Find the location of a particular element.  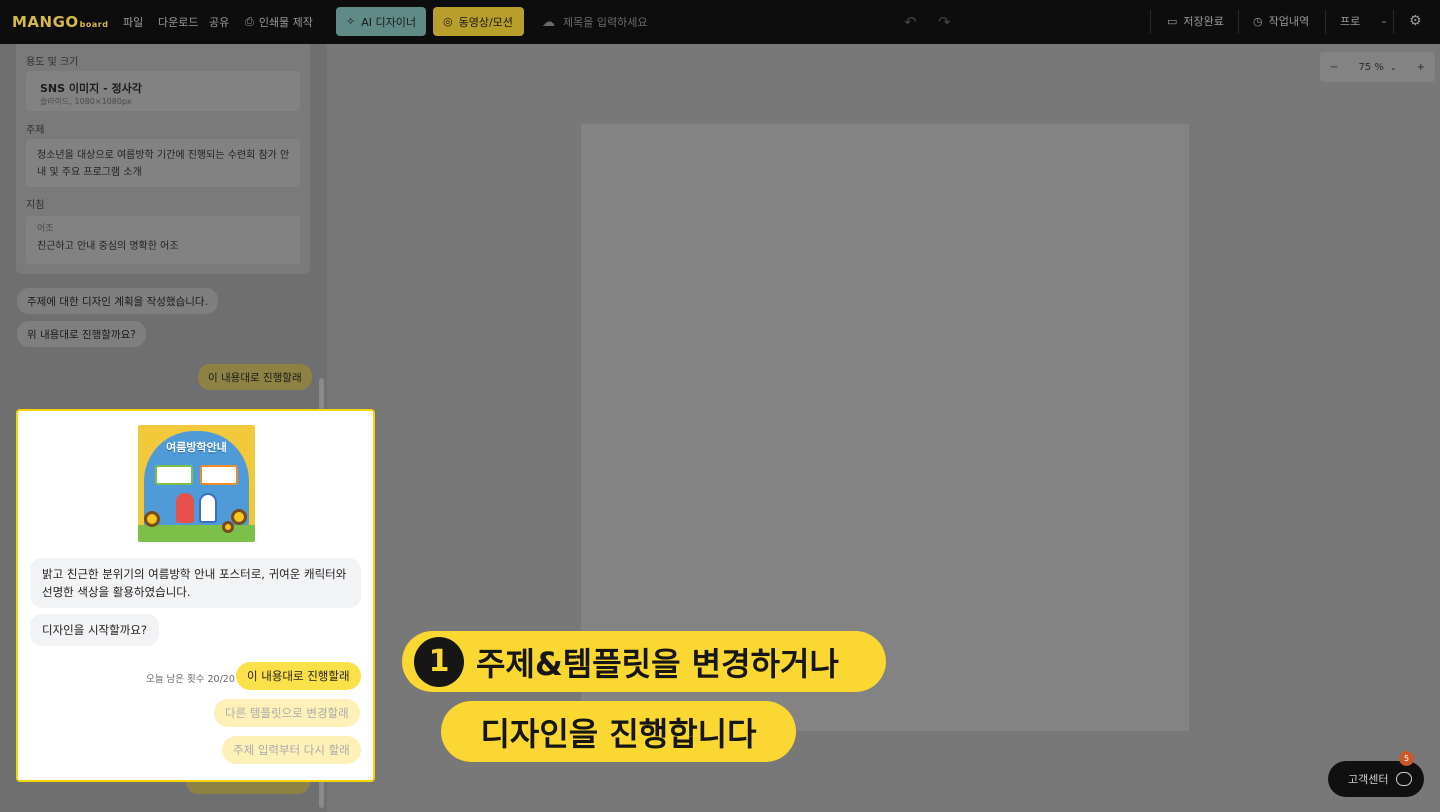

history-label: 작업내역 is located at coordinates (1289, 21).